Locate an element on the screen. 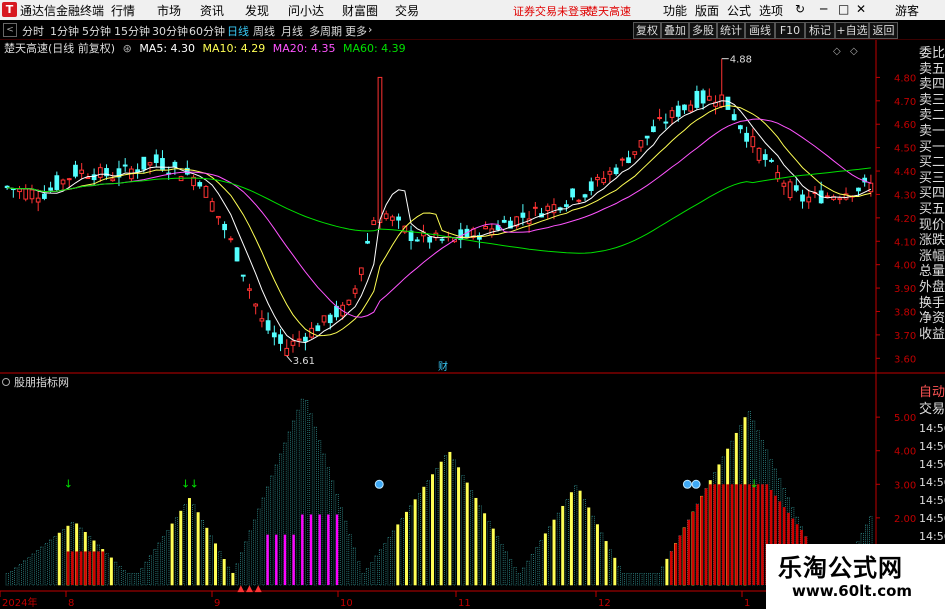 This screenshot has height=609, width=945. btn-multistock: 多股 is located at coordinates (703, 30).